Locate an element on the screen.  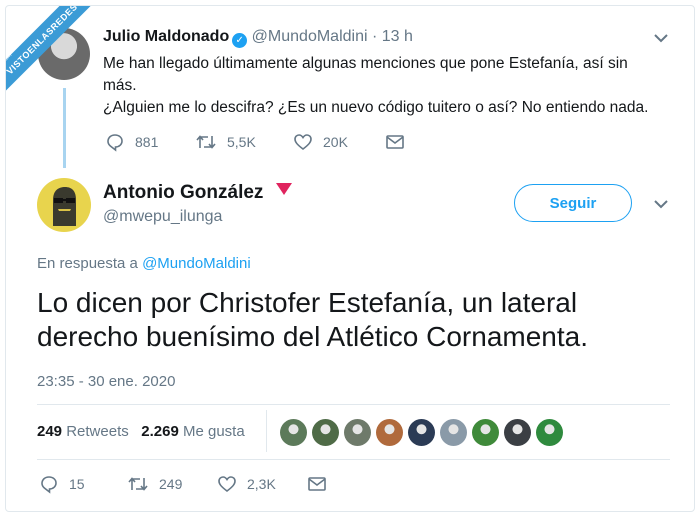
like-stat: 2.269 Me gusta is located at coordinates (192, 431).